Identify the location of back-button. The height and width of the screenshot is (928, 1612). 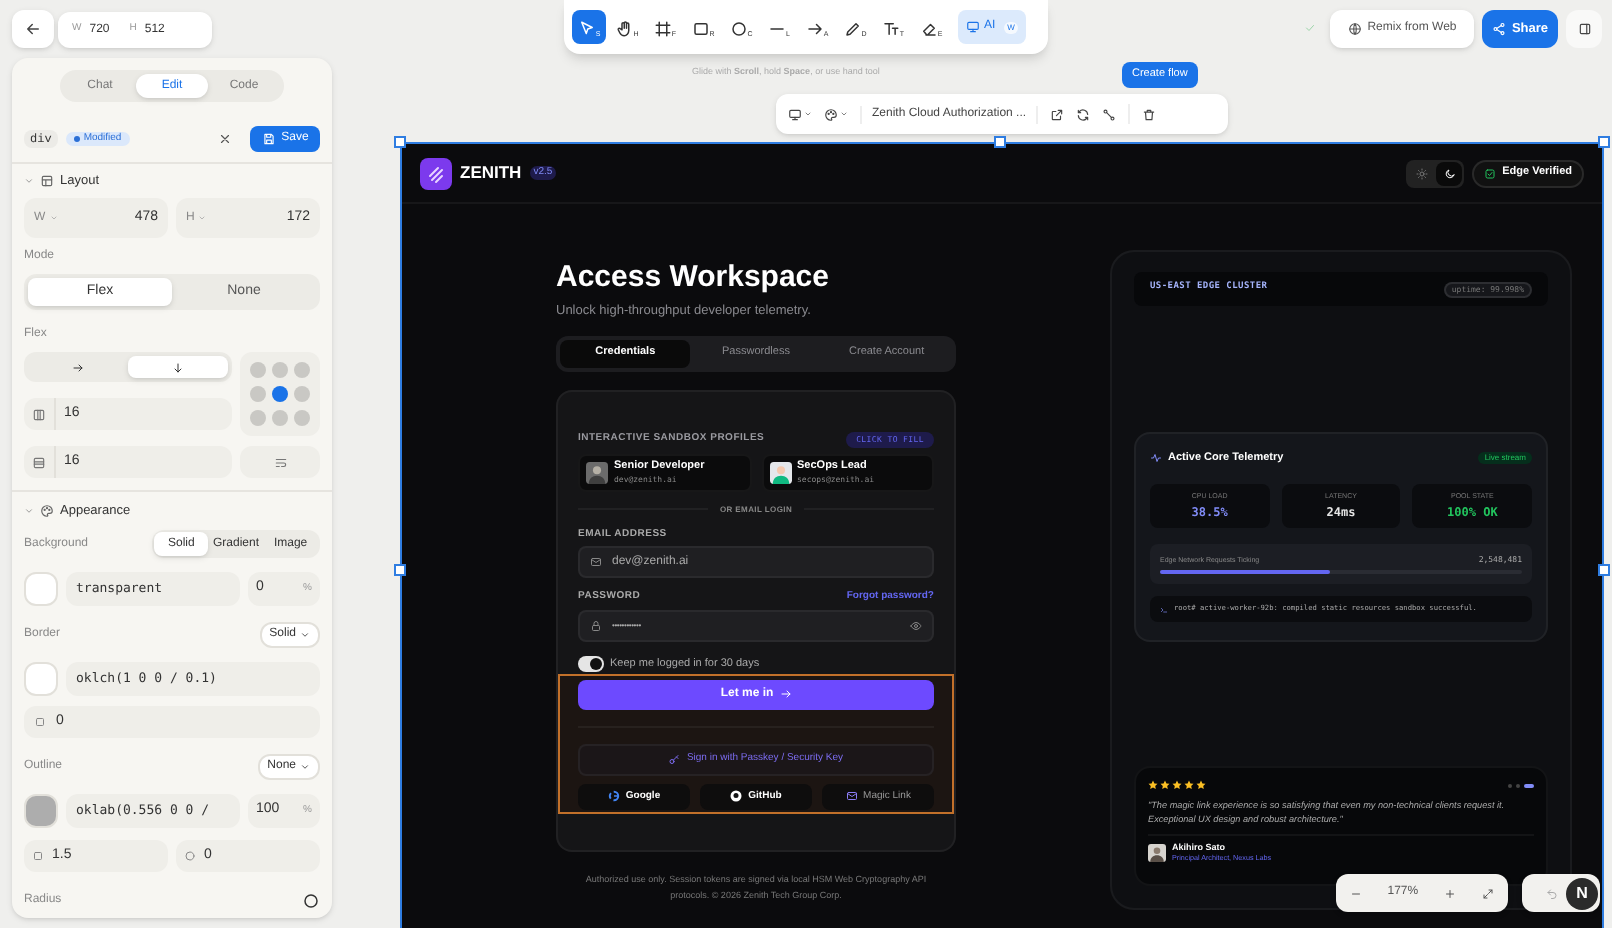
(33, 29).